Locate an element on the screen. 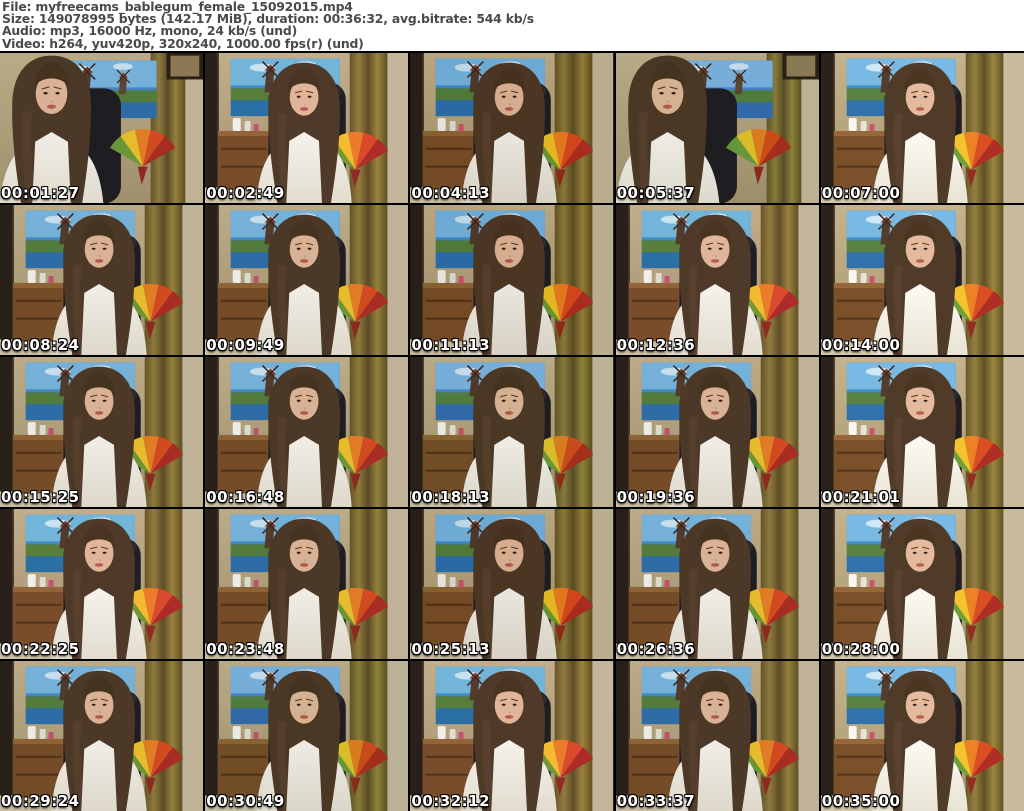  timestamp-overlay: 00:35:00 is located at coordinates (861, 800).